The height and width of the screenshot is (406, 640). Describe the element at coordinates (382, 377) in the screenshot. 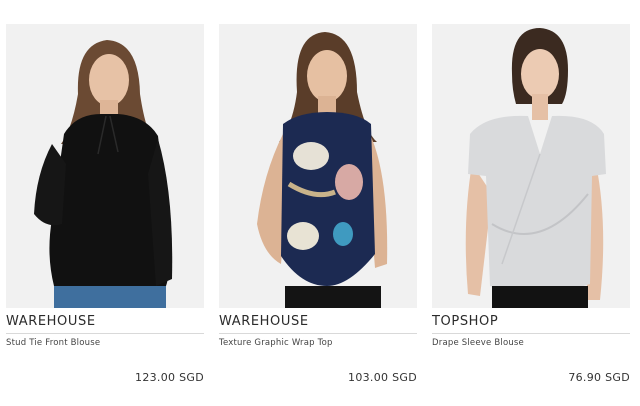

I see `product-price: 103.00 SGD` at that location.